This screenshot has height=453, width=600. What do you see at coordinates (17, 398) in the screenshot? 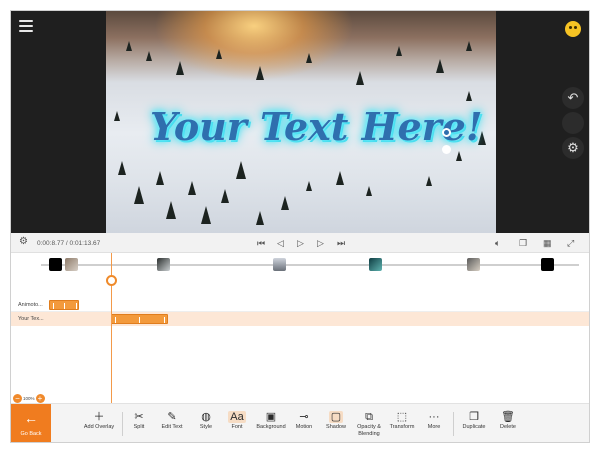
I see `zoom-out-icon: −` at bounding box center [17, 398].